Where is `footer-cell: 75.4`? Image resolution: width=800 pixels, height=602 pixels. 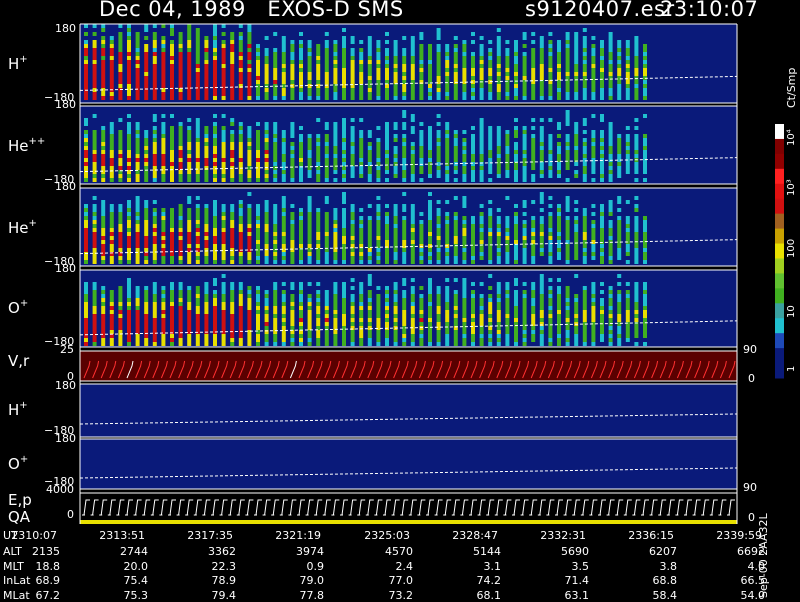 footer-cell: 75.4 is located at coordinates (136, 580).